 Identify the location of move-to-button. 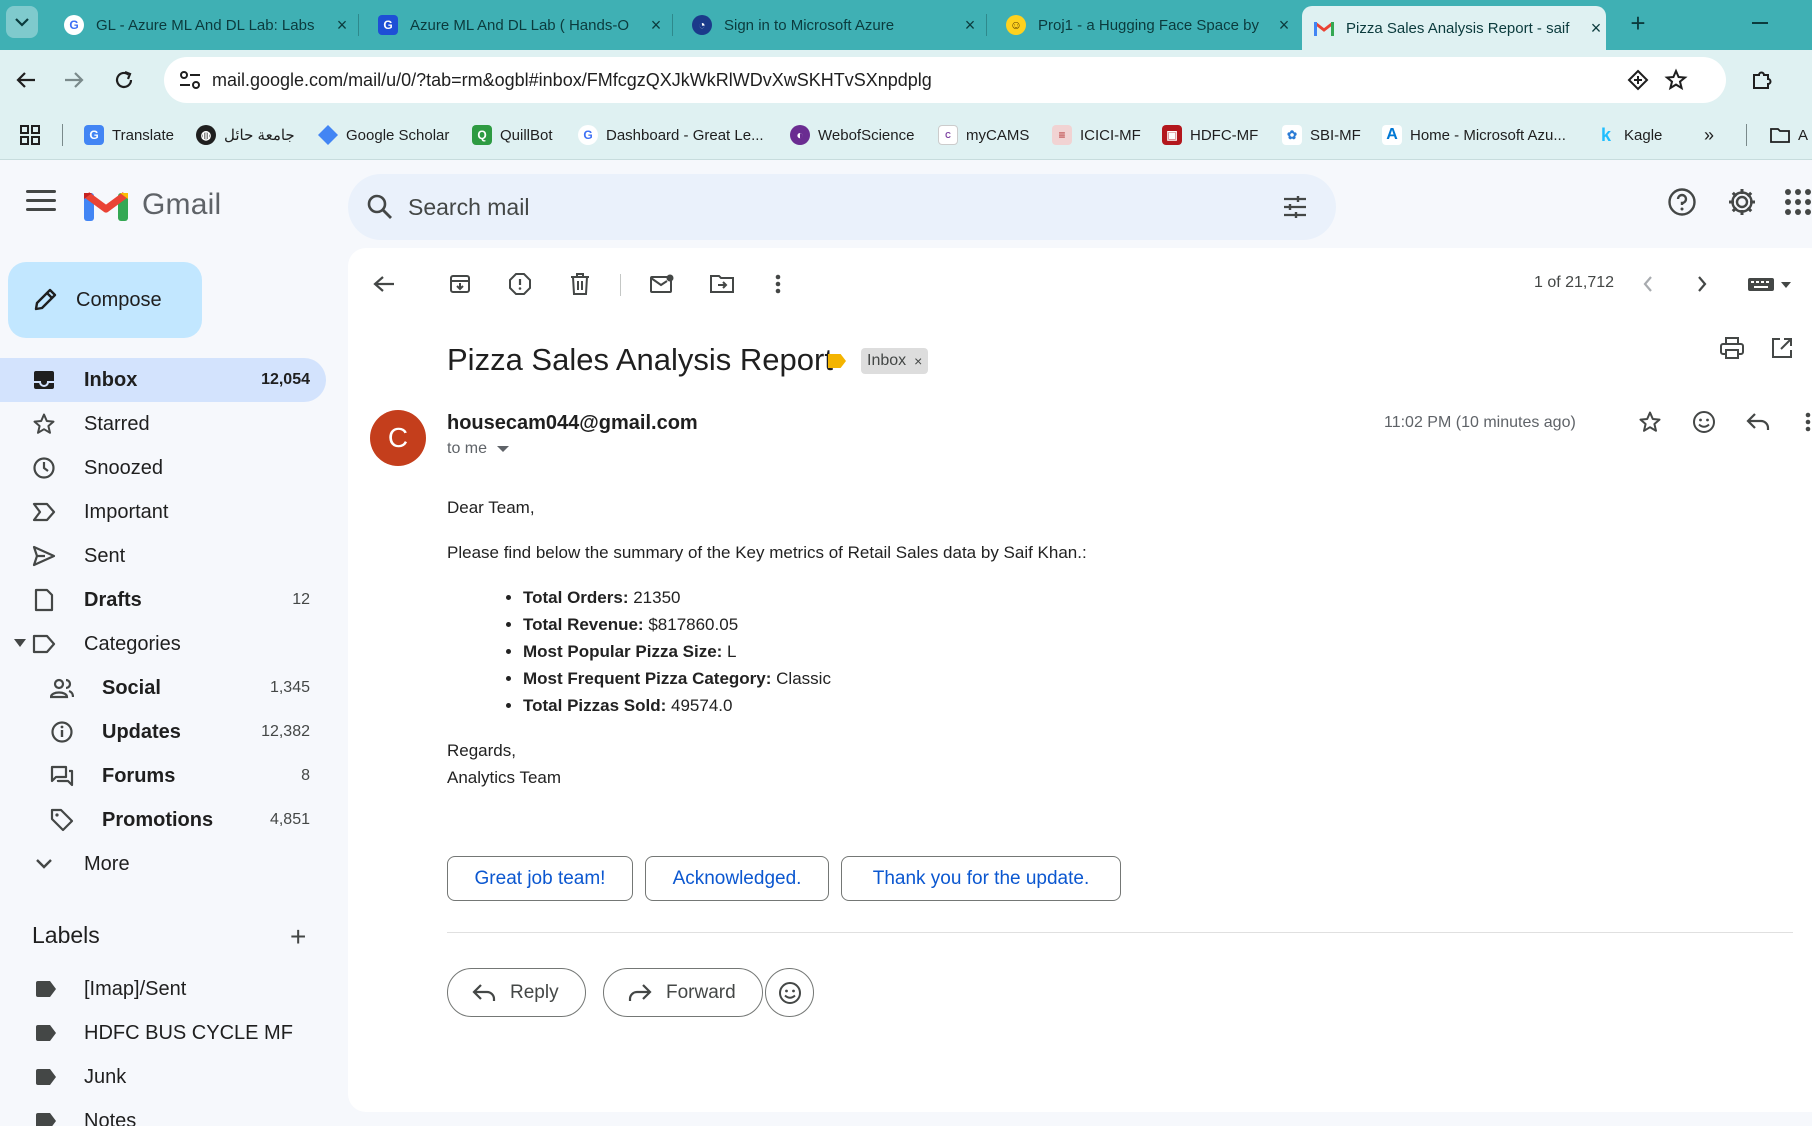
(722, 284).